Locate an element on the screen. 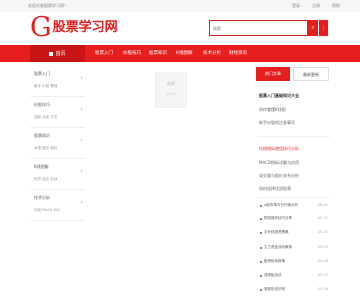 The width and height of the screenshot is (360, 300). news-date: 06-01 is located at coordinates (322, 205).